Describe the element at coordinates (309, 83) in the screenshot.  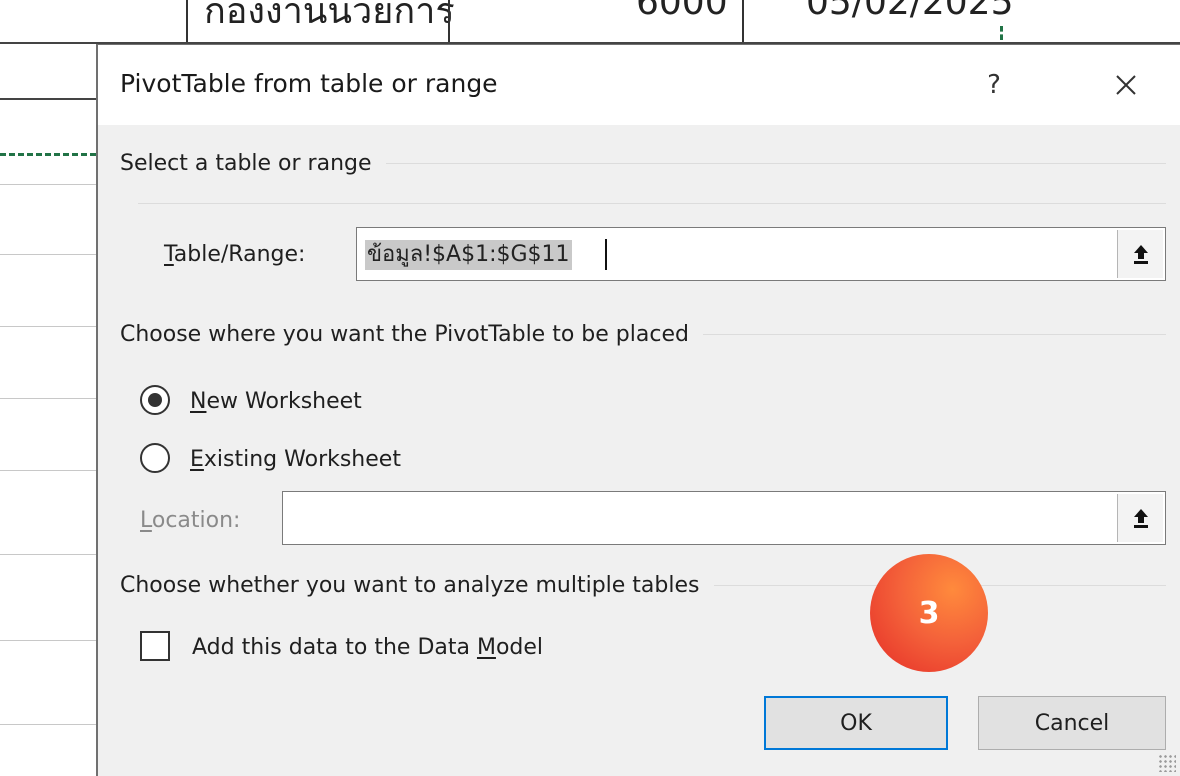
I see `dialog-title: PivotTable from table or range` at that location.